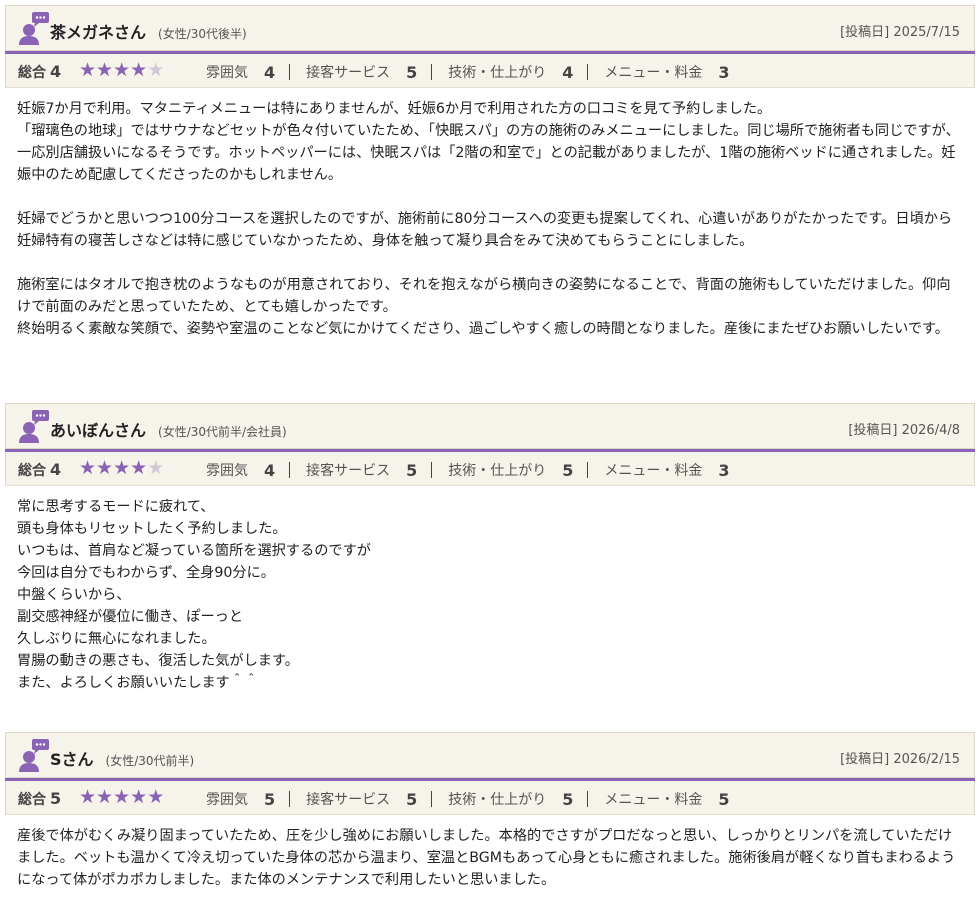  I want to click on reviewer-attributes: (女性/30代前半/会社員), so click(222, 432).